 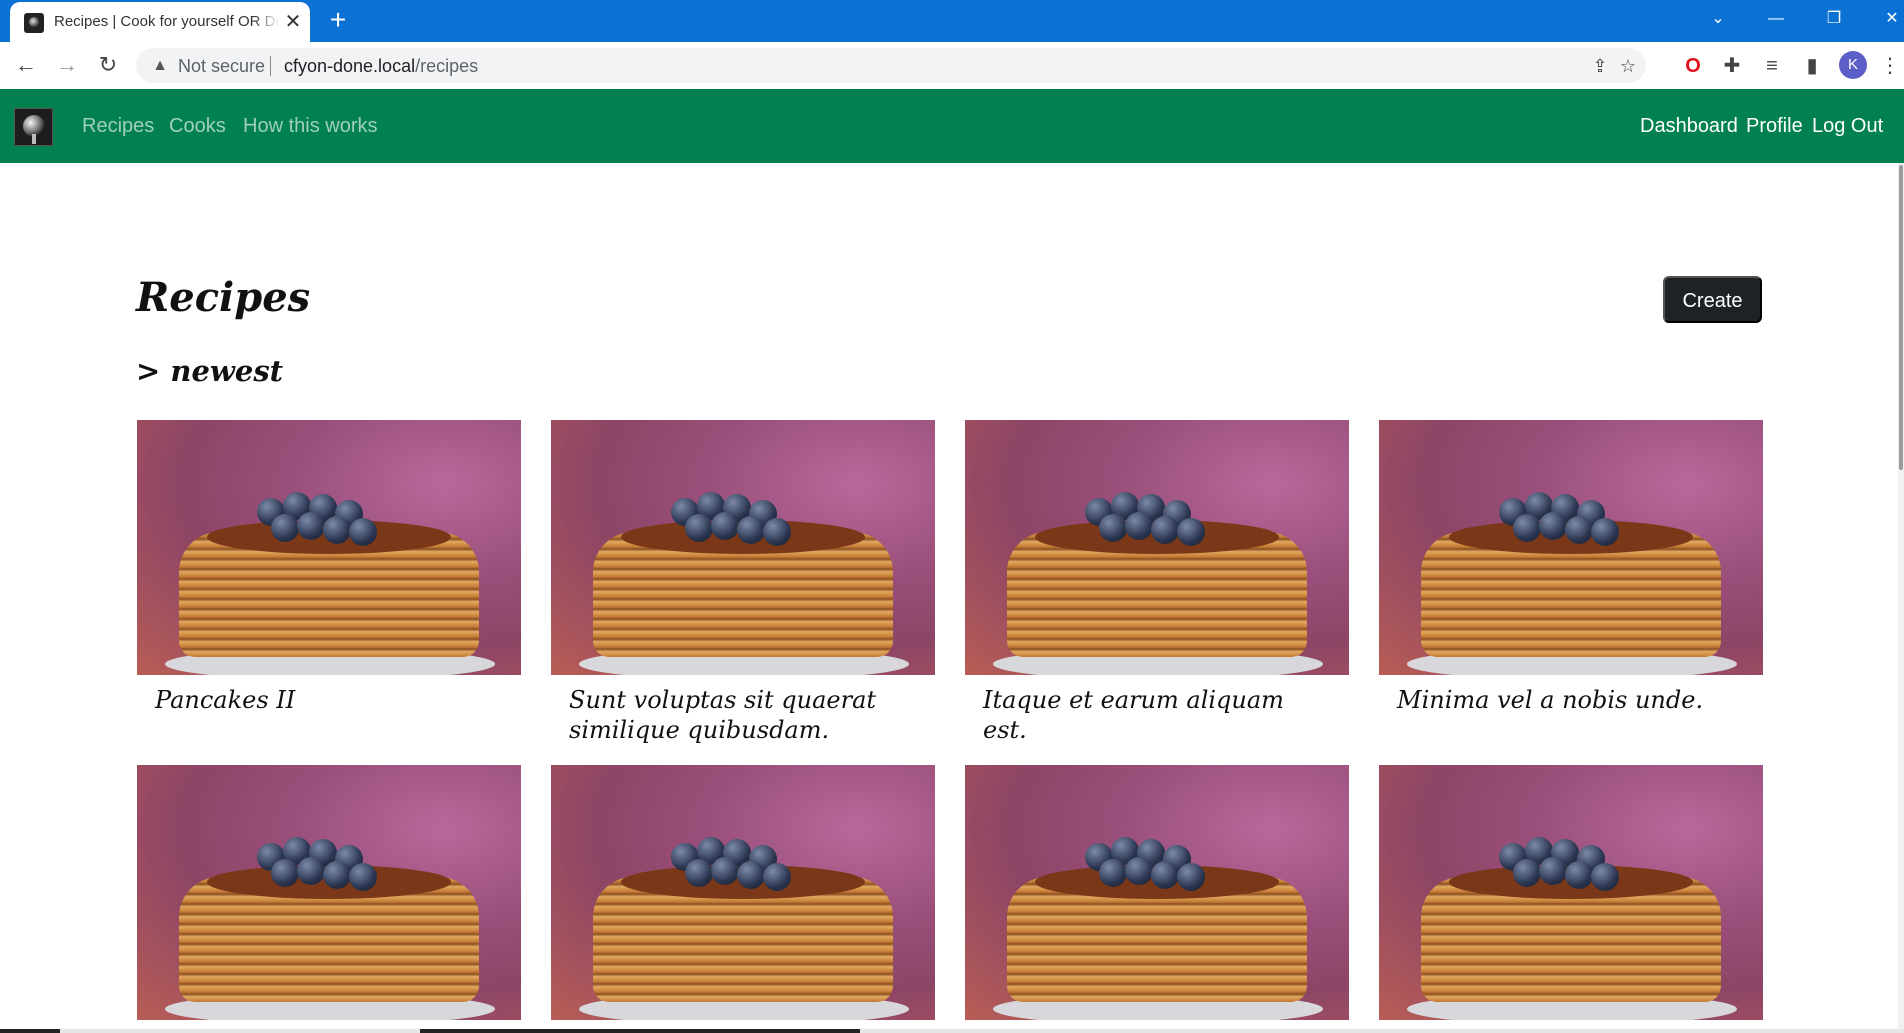 What do you see at coordinates (1847, 126) in the screenshot?
I see `nav-link-log-out: Log Out` at bounding box center [1847, 126].